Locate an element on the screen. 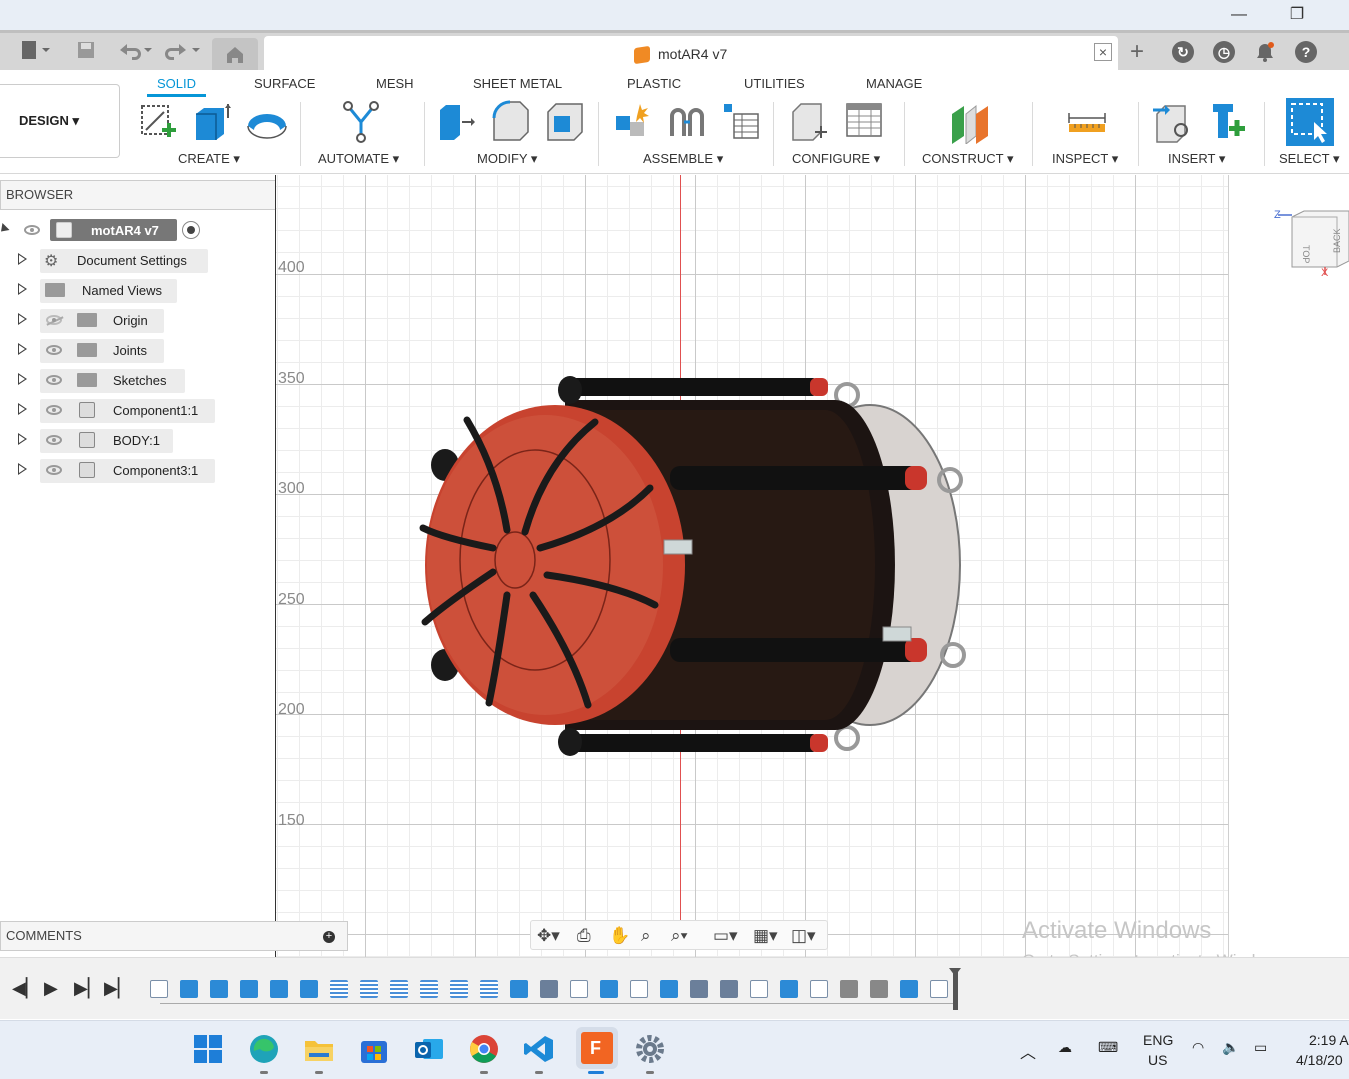  language-code: ENG is located at coordinates (1158, 1040).